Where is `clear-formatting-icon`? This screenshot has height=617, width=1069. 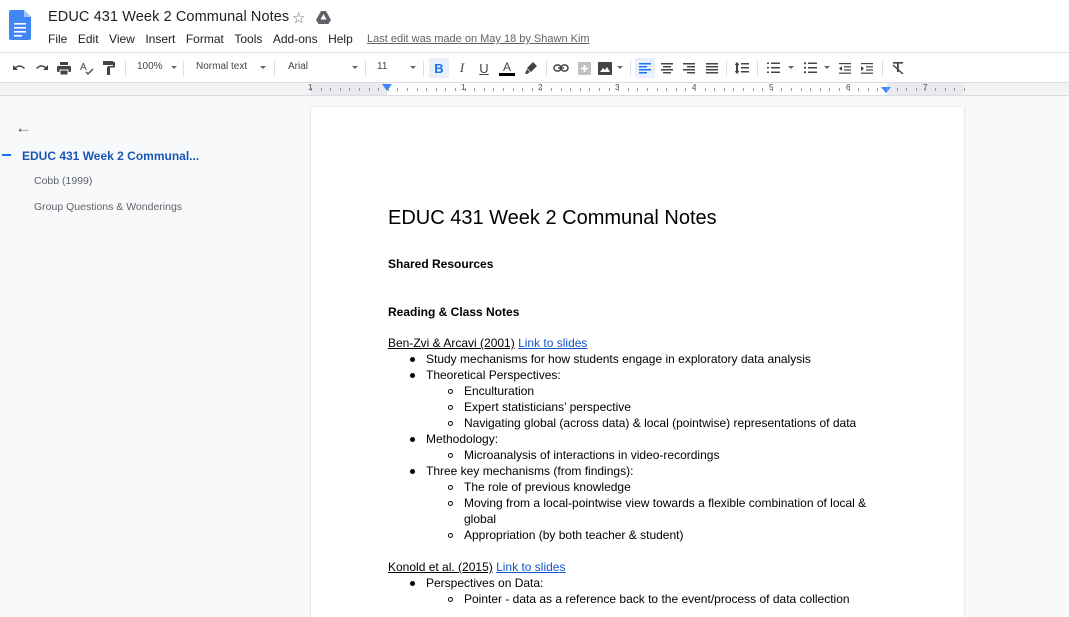
clear-formatting-icon is located at coordinates (898, 68).